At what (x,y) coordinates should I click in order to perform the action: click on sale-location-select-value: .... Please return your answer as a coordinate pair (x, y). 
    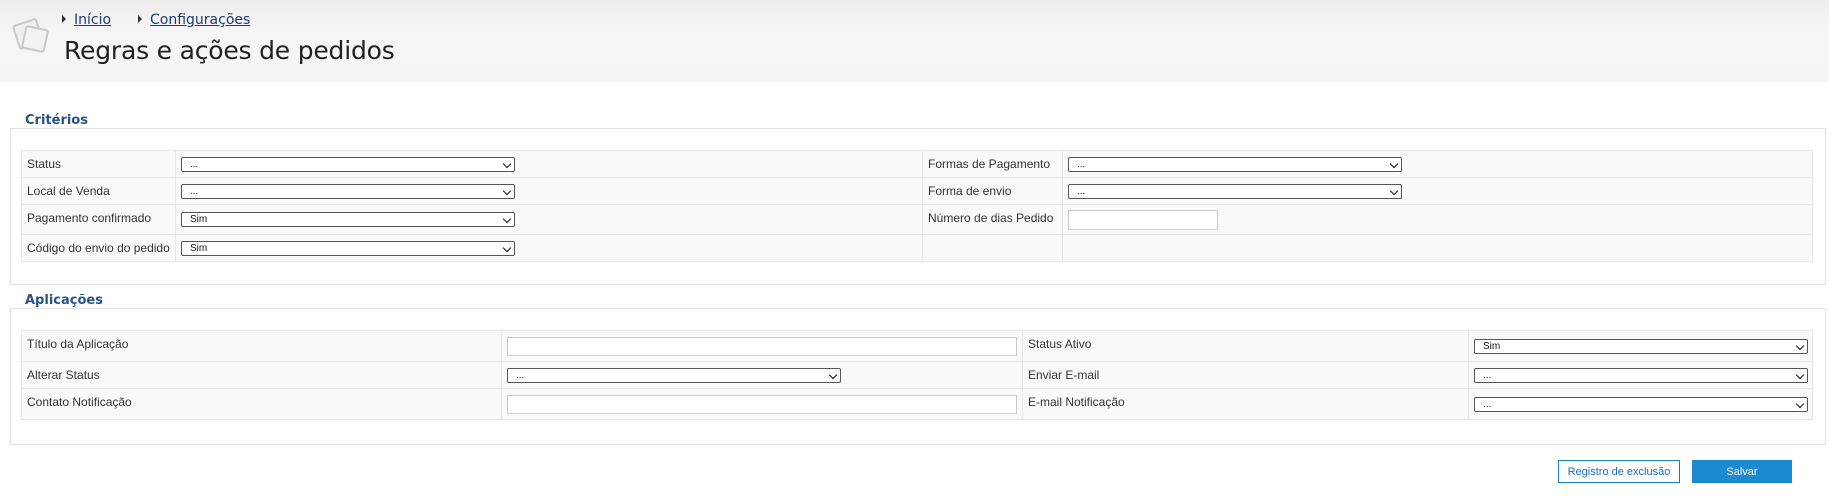
    Looking at the image, I should click on (194, 191).